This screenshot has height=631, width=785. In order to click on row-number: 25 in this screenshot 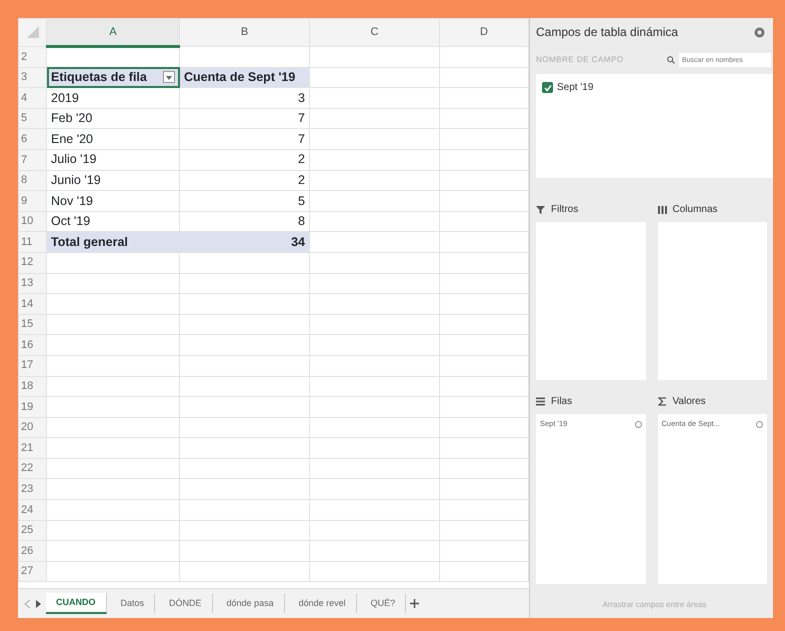, I will do `click(32, 530)`.